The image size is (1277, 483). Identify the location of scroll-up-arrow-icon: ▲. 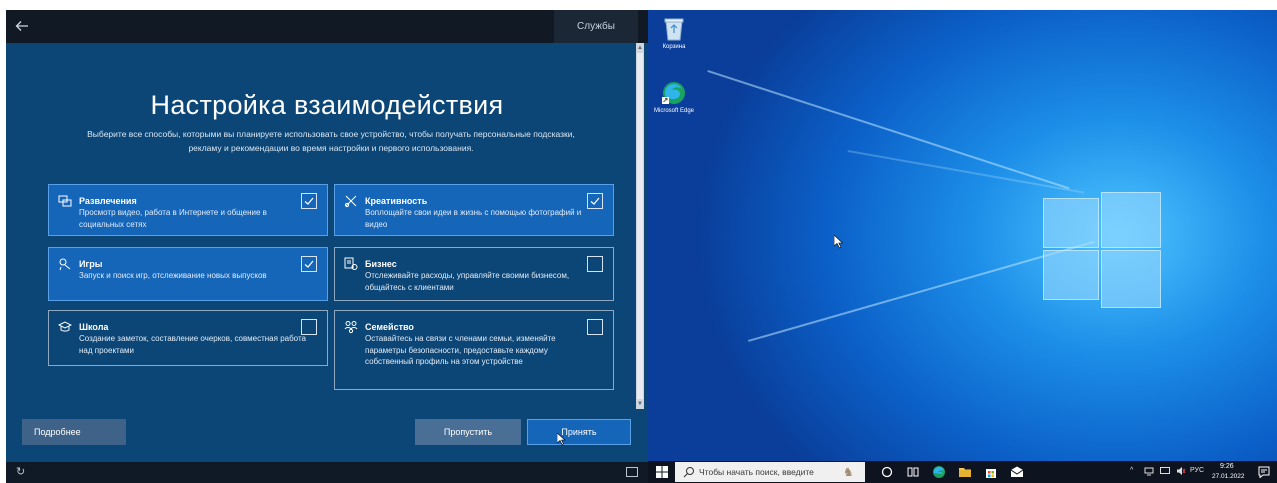
(640, 48).